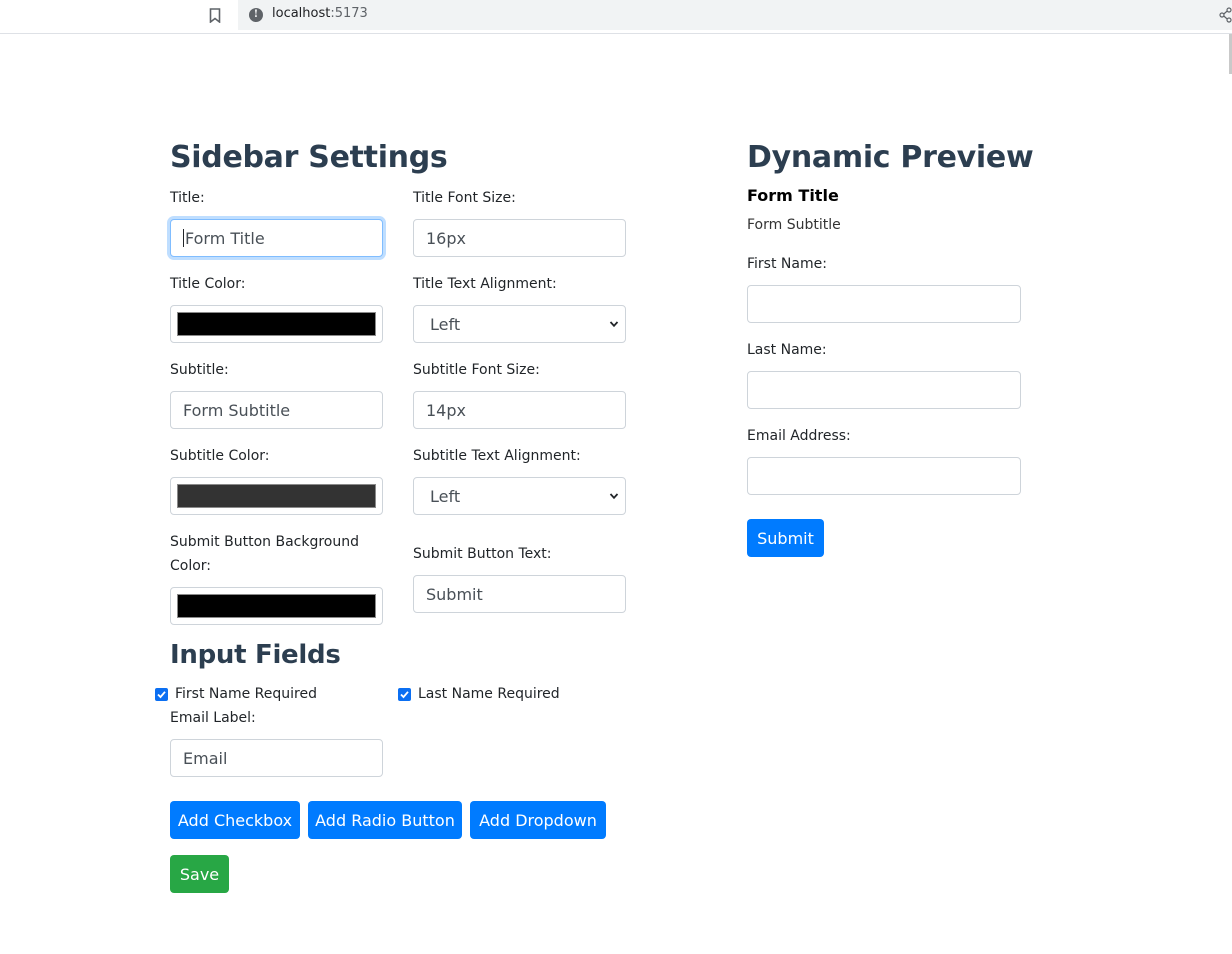  I want to click on submit-bg-label: Submit Button Background Color:, so click(264, 554).